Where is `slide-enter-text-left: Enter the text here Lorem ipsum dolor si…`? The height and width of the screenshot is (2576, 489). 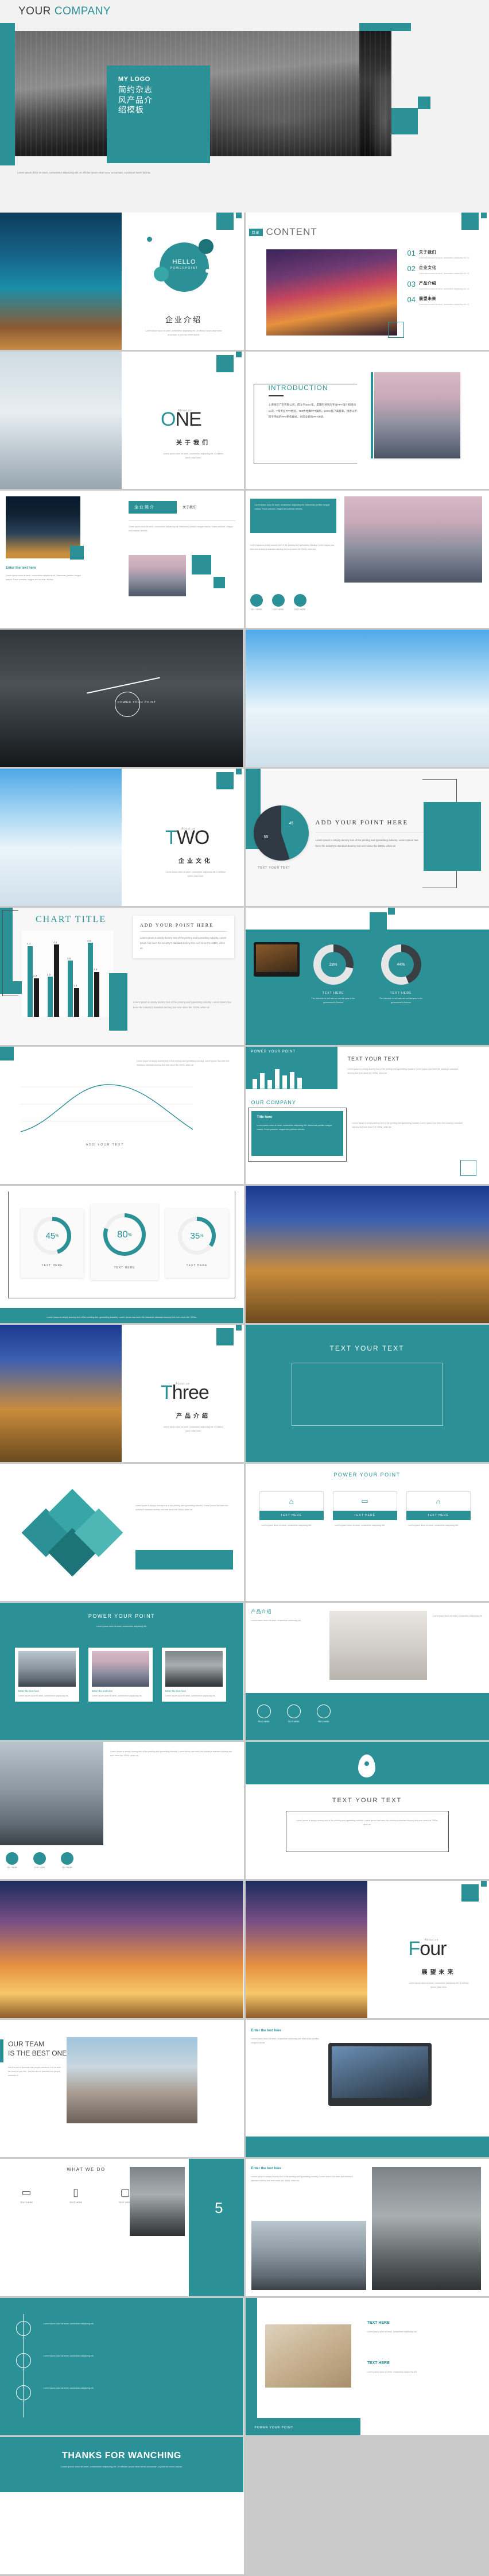
slide-enter-text-left: Enter the text here Lorem ipsum dolor si… is located at coordinates (122, 559).